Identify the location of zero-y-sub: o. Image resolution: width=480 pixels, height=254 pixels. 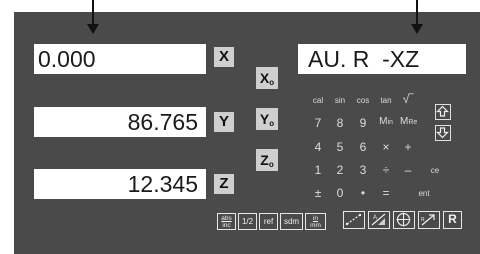
(272, 123).